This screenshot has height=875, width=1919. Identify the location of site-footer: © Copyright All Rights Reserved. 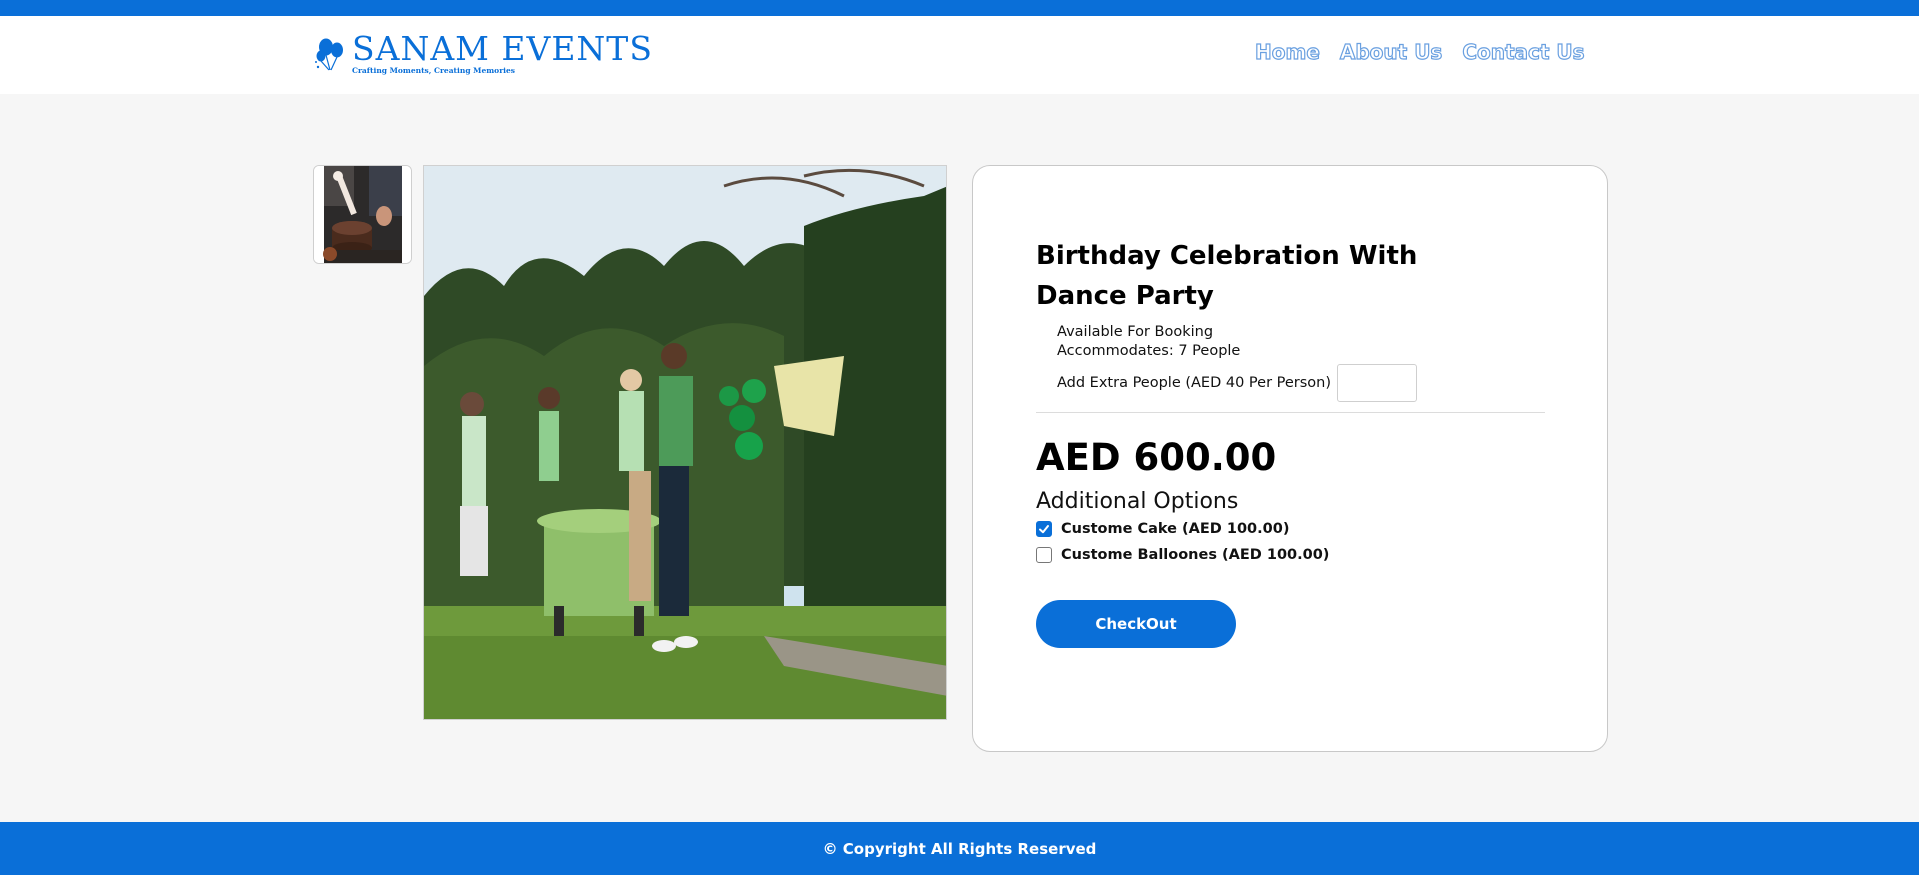
(959, 848).